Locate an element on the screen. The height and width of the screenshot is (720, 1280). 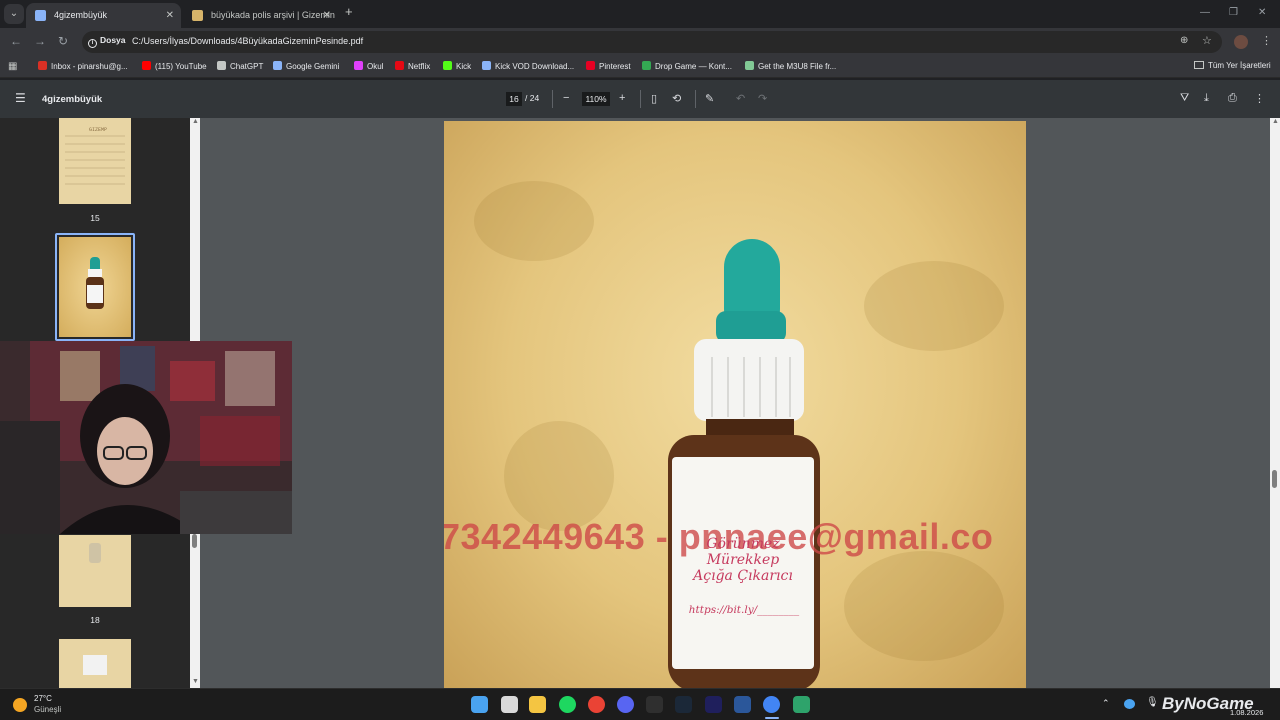
page-number-input: 16 is located at coordinates (514, 99).